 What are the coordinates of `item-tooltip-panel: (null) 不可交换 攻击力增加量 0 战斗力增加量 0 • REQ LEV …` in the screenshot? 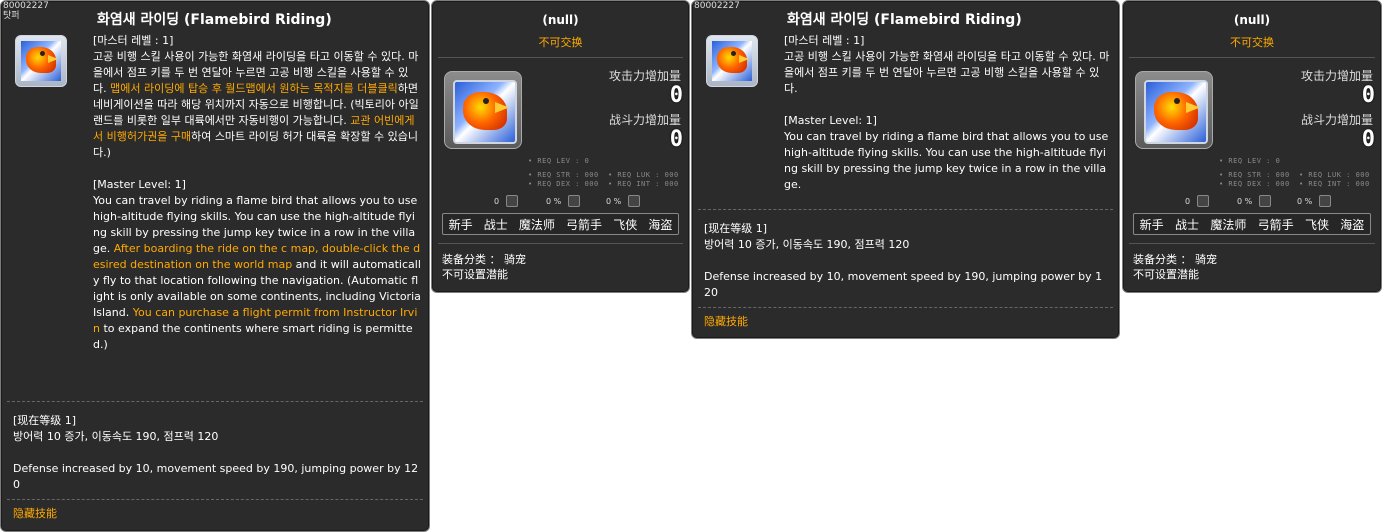 It's located at (560, 146).